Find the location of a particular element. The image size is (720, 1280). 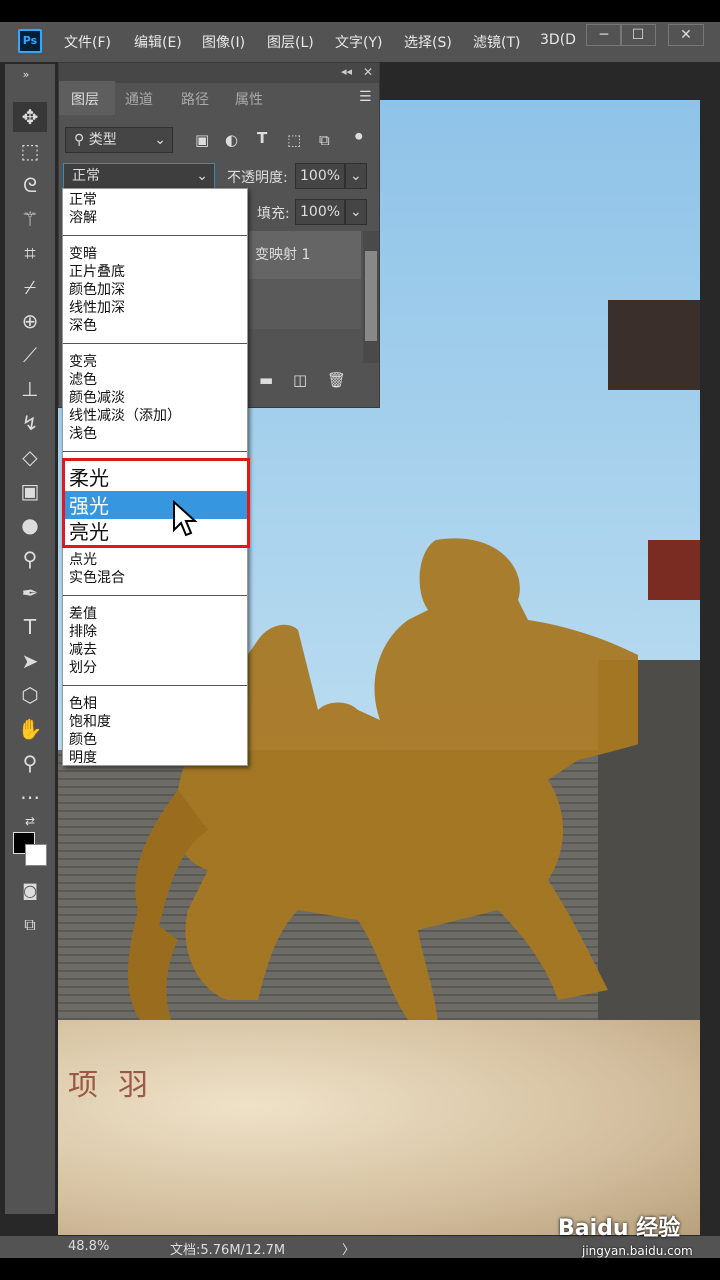

blend-option: 实色混合 is located at coordinates (97, 578).